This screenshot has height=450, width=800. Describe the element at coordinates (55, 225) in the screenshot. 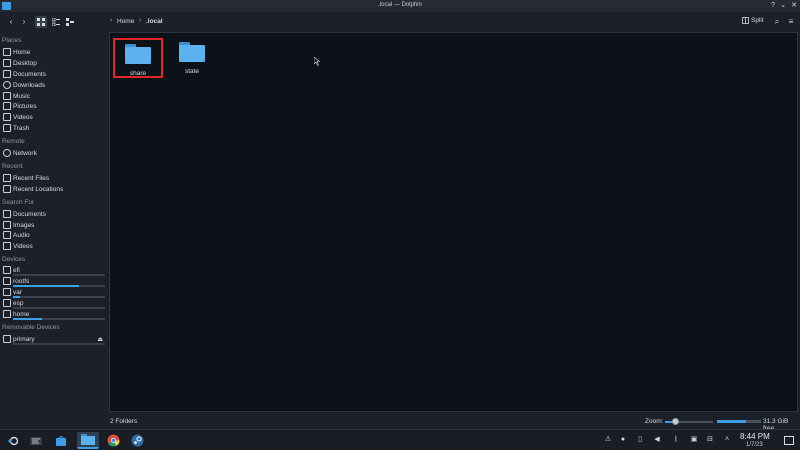

I see `sidebar-item-search-images: Images` at that location.